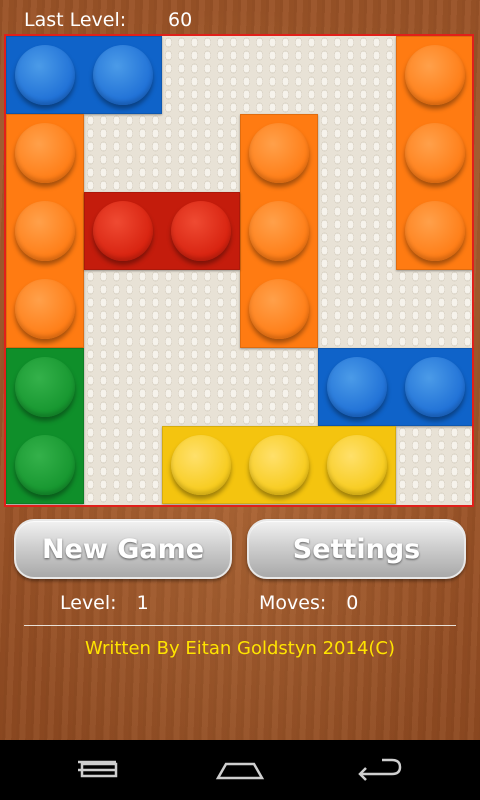 This screenshot has width=480, height=800. I want to click on home-button, so click(240, 770).